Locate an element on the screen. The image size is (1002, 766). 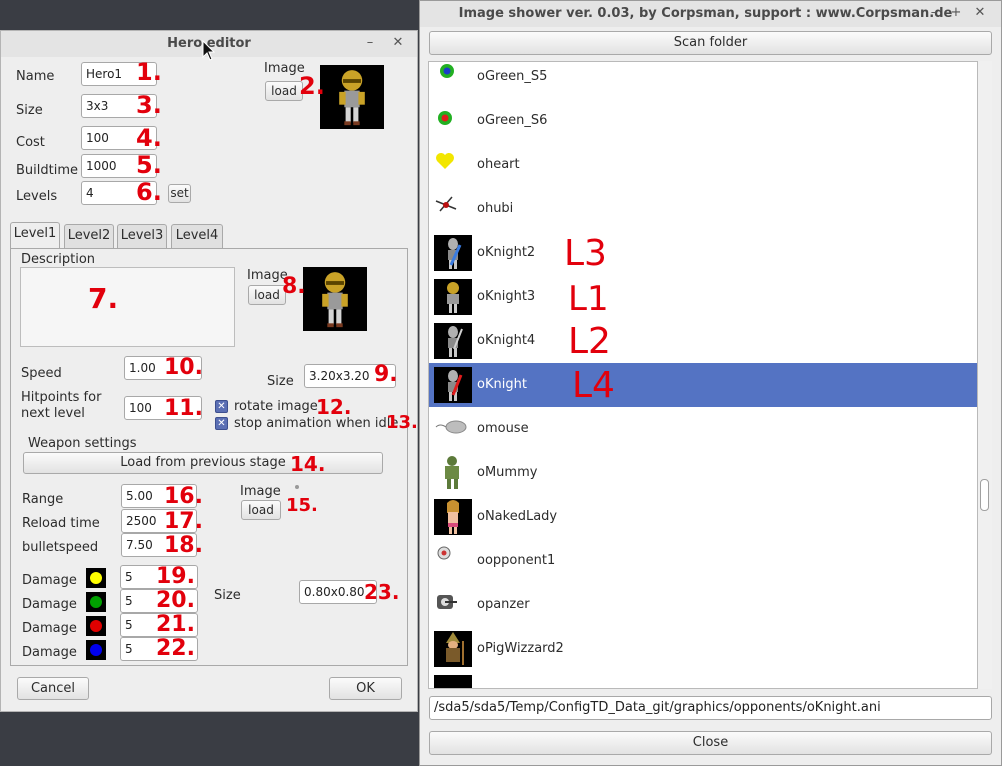
set-levels-button: set is located at coordinates (179, 193).